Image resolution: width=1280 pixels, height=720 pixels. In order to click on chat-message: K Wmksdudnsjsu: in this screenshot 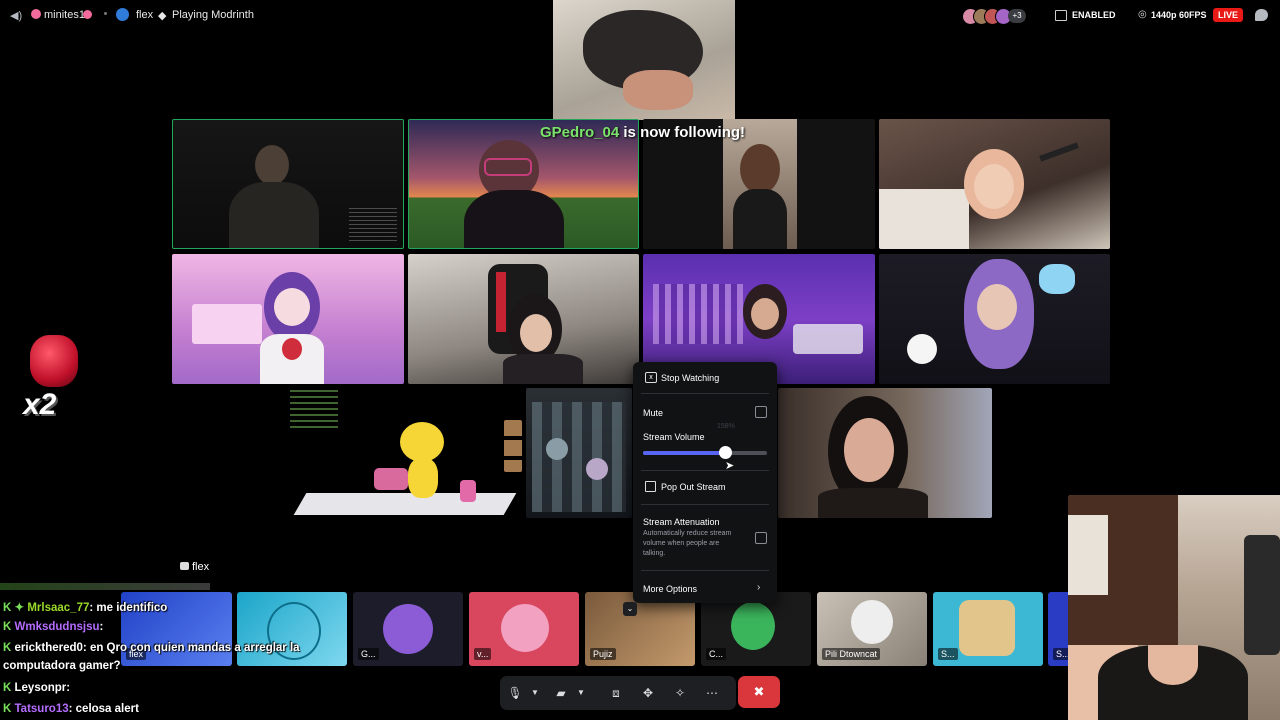, I will do `click(53, 627)`.